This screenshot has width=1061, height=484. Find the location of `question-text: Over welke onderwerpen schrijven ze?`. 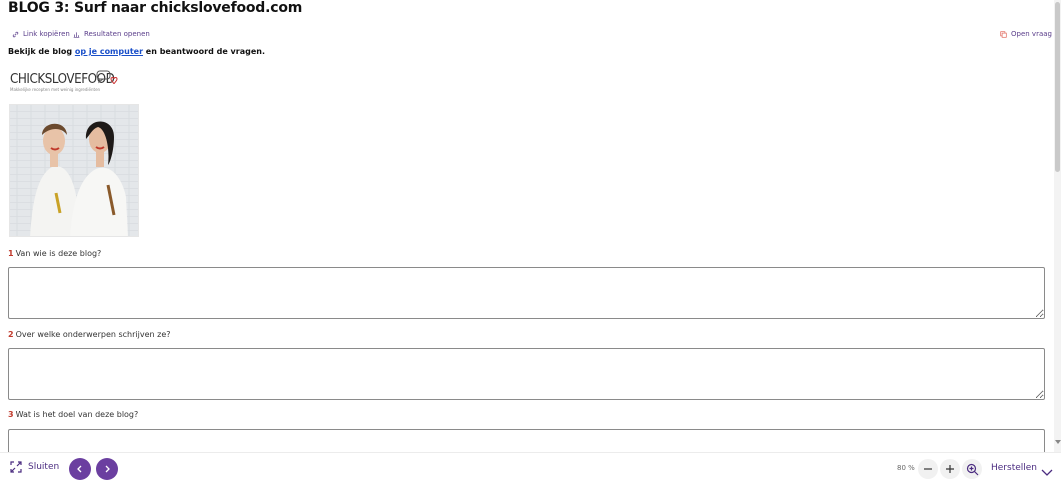

question-text: Over welke onderwerpen schrijven ze? is located at coordinates (93, 334).